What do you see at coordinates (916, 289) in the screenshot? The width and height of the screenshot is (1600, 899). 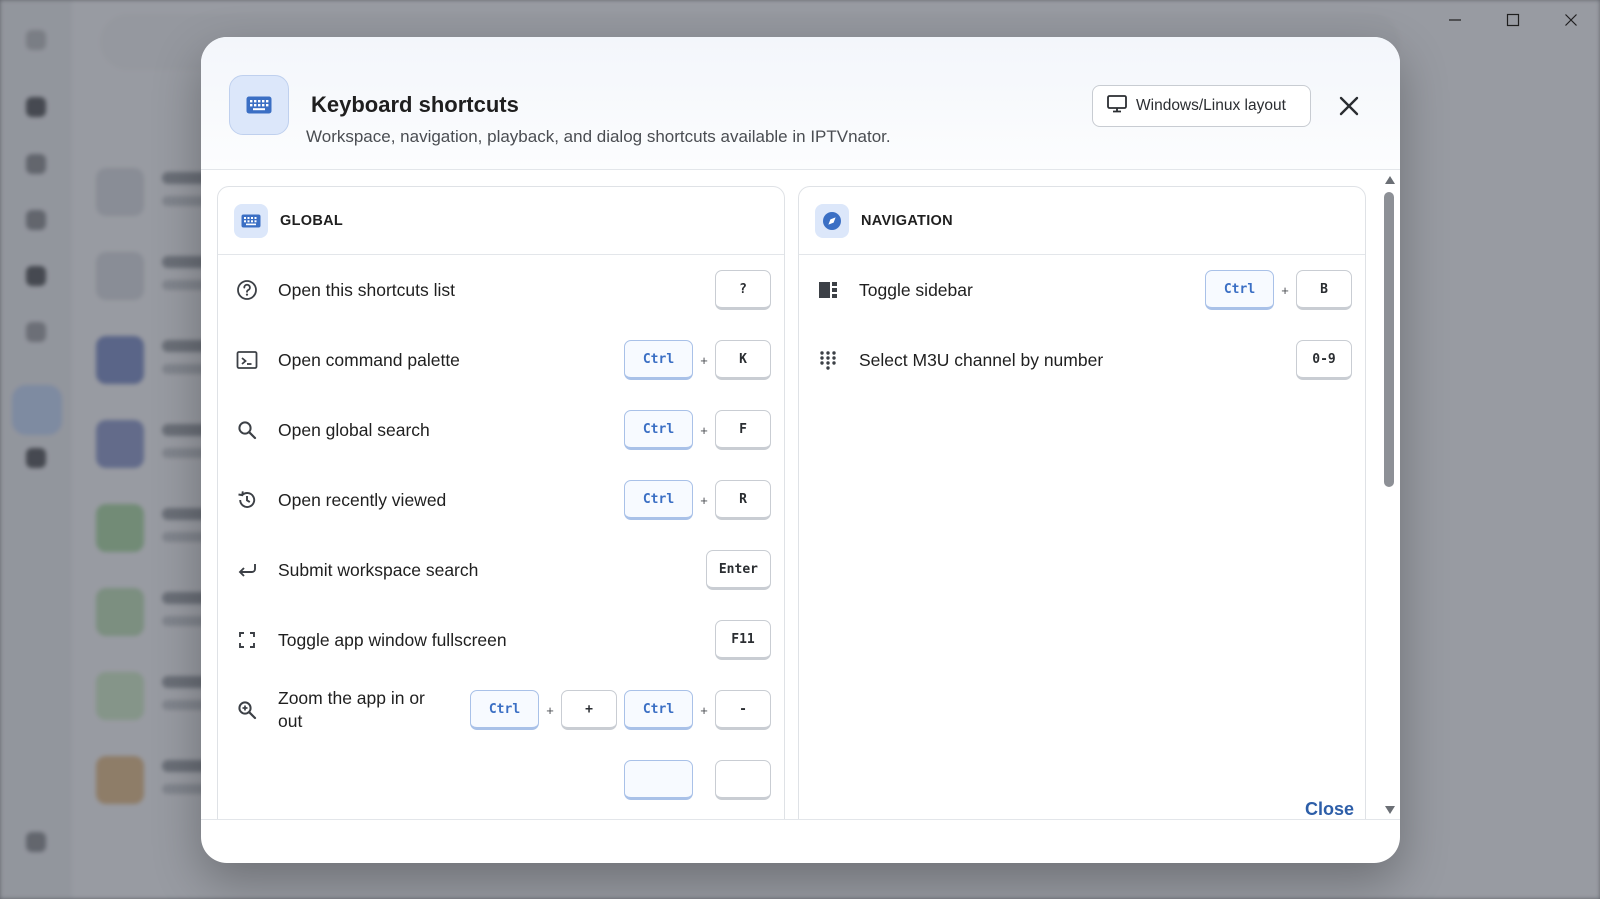 I see `shortcut-label: Toggle sidebar` at bounding box center [916, 289].